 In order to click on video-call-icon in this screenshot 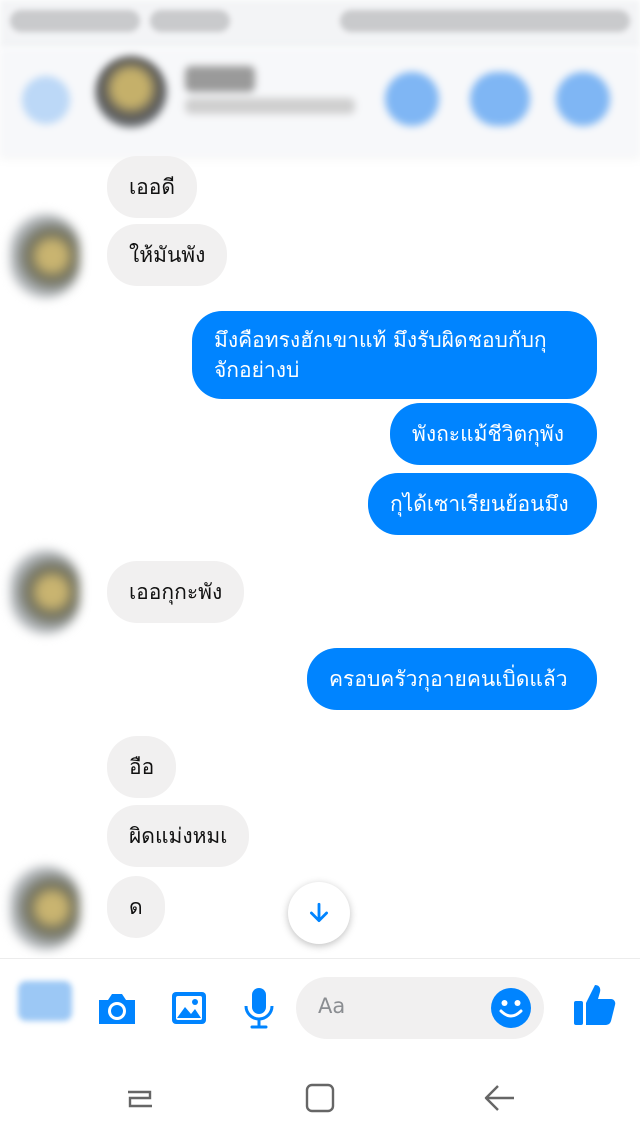, I will do `click(500, 99)`.